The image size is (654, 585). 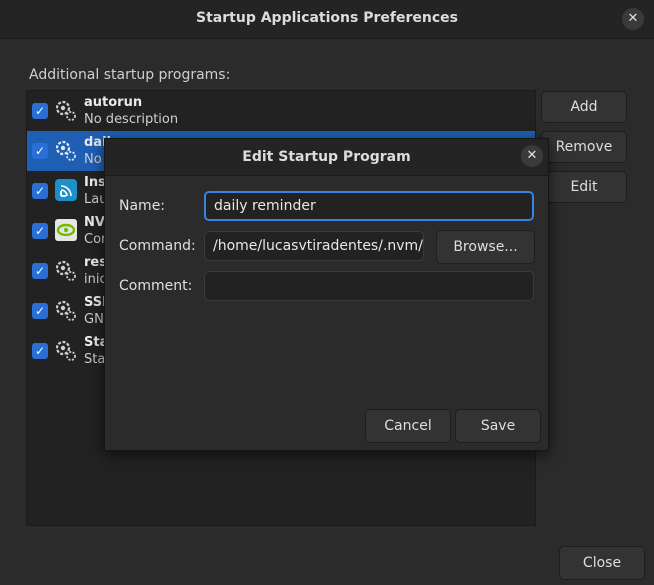 I want to click on program-name: autorun, so click(x=113, y=102).